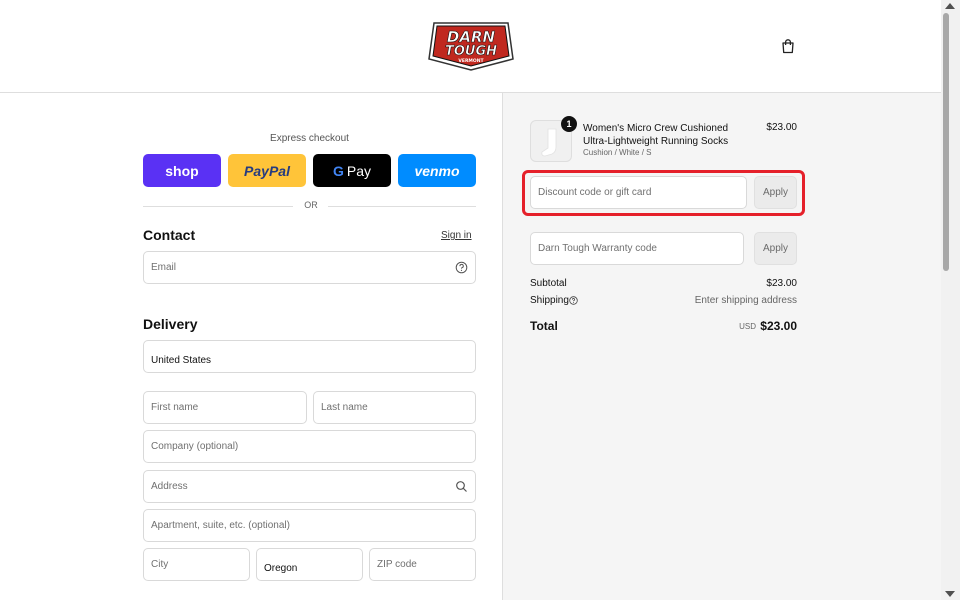  Describe the element at coordinates (946, 142) in the screenshot. I see `scroll-thumb` at that location.